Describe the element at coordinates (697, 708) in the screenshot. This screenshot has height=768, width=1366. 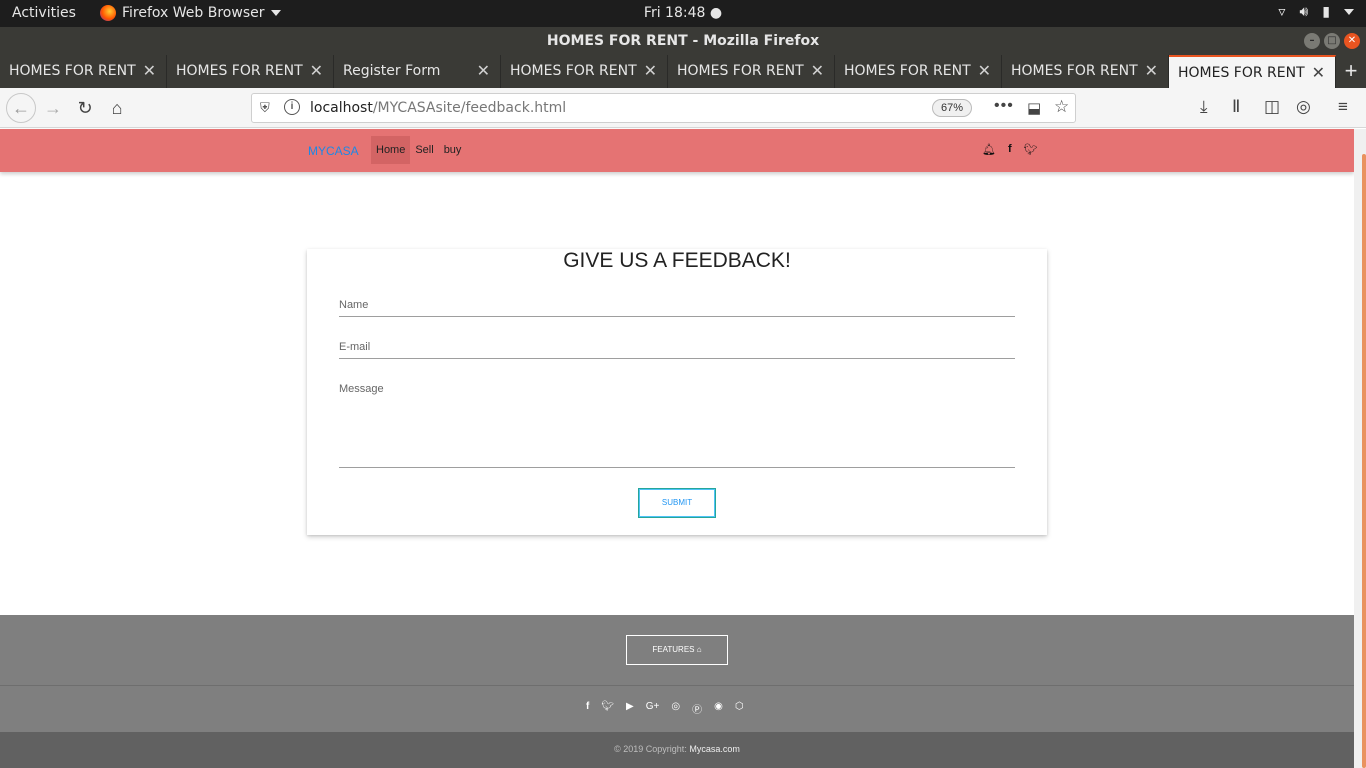
I see `pinterest-icon: Ⓟ` at that location.